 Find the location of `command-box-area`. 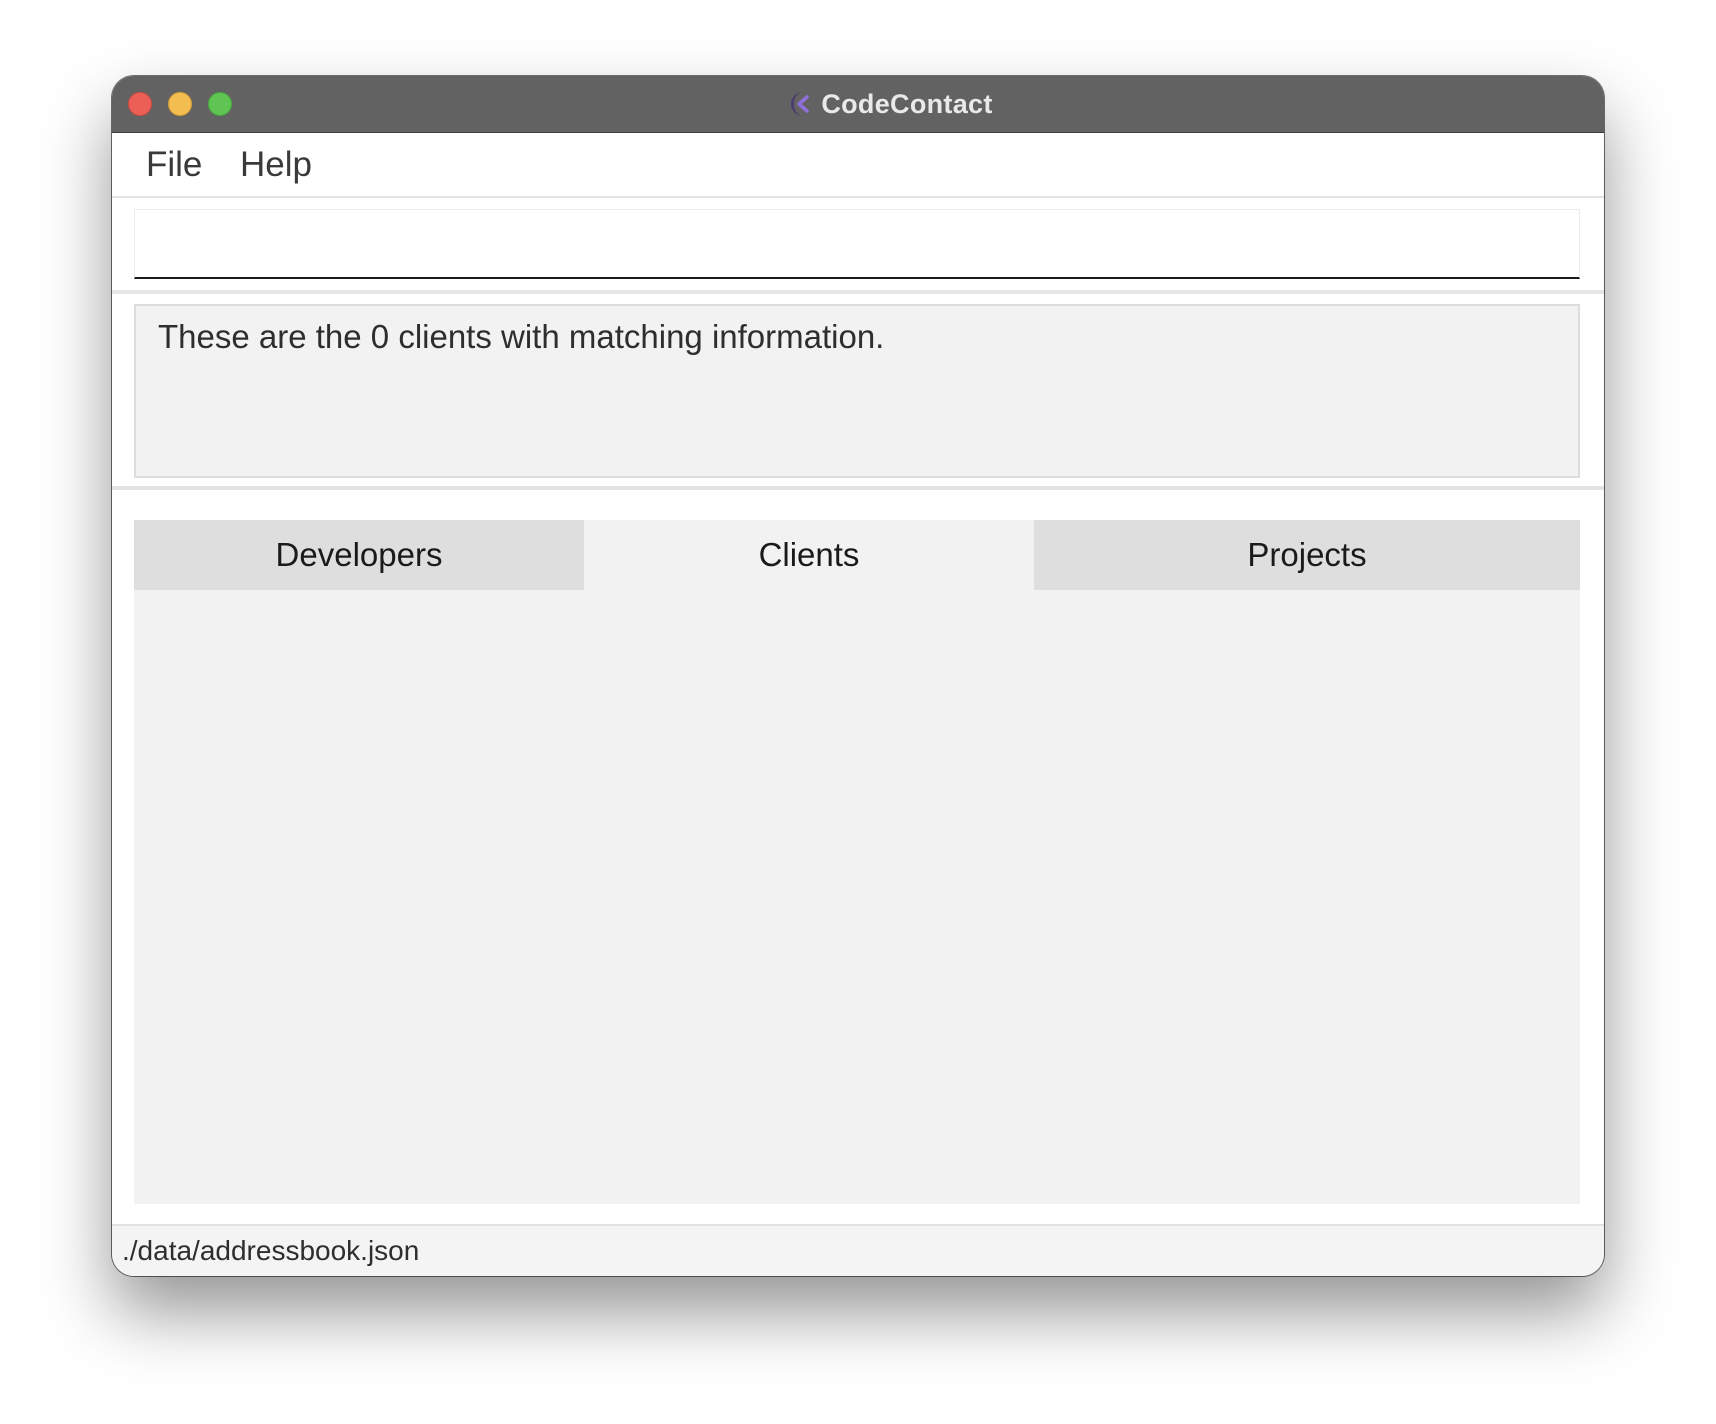

command-box-area is located at coordinates (858, 246).